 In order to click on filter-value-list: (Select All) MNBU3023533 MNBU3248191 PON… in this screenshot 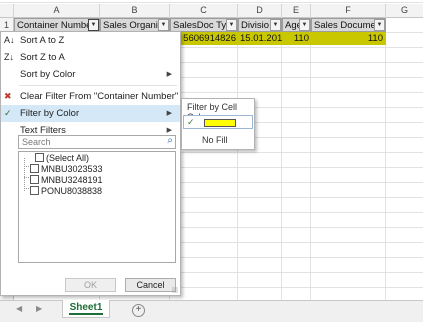, I will do `click(97, 207)`.